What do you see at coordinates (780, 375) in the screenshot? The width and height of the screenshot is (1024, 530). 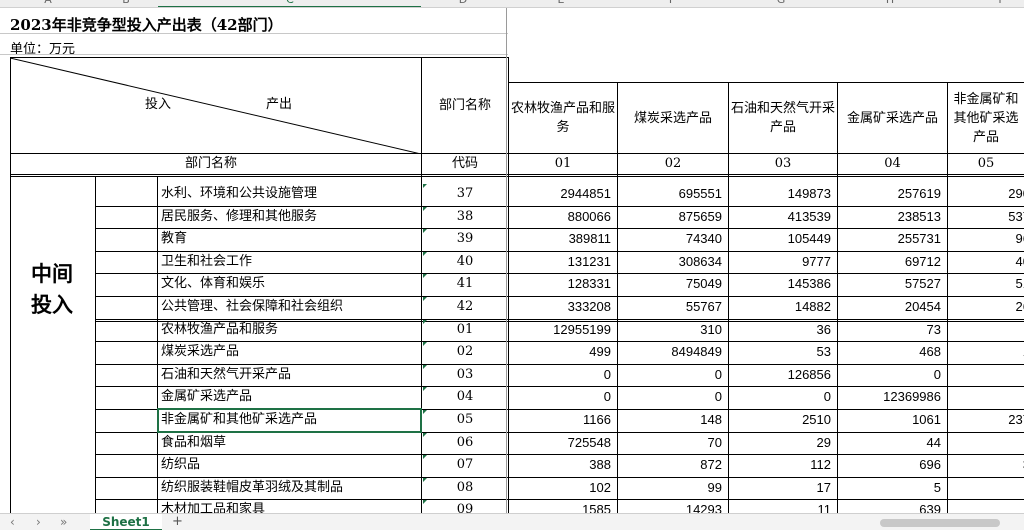 I see `value-cell: 126856` at bounding box center [780, 375].